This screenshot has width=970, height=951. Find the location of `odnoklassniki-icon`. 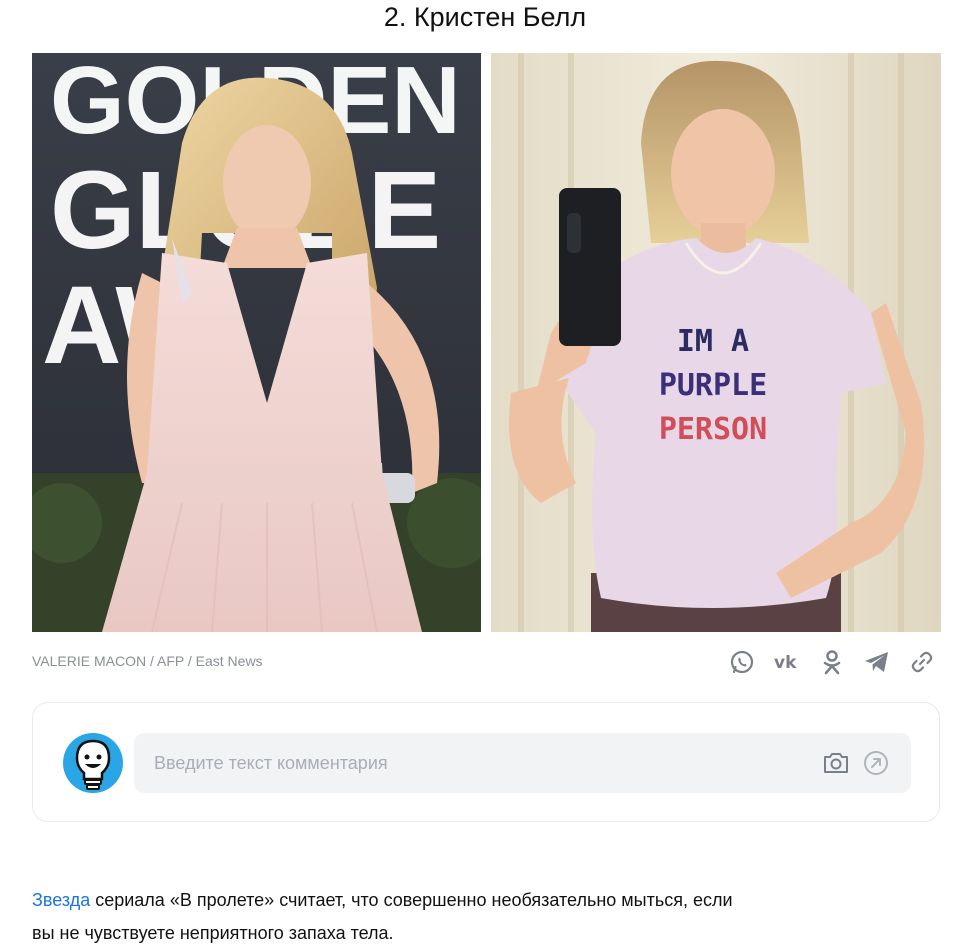

odnoklassniki-icon is located at coordinates (832, 662).